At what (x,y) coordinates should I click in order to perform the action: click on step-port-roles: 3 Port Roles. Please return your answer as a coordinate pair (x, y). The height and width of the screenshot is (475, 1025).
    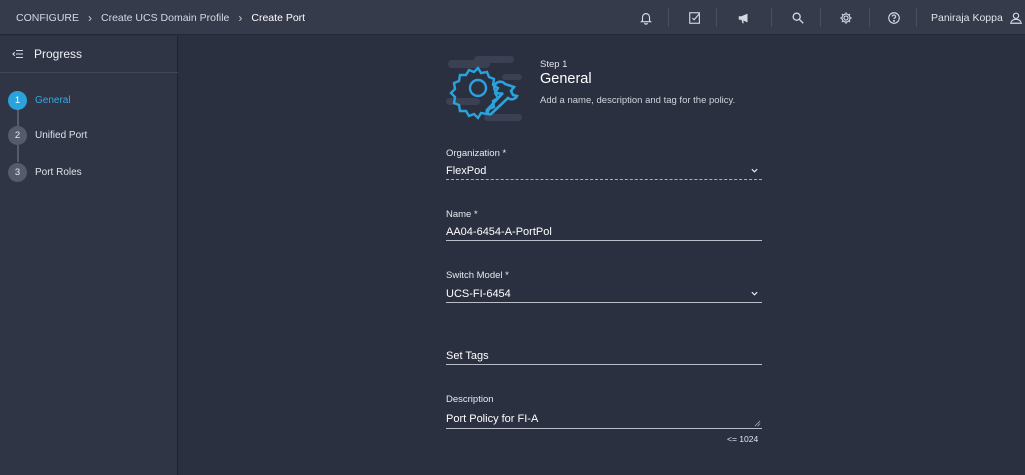
    Looking at the image, I should click on (90, 172).